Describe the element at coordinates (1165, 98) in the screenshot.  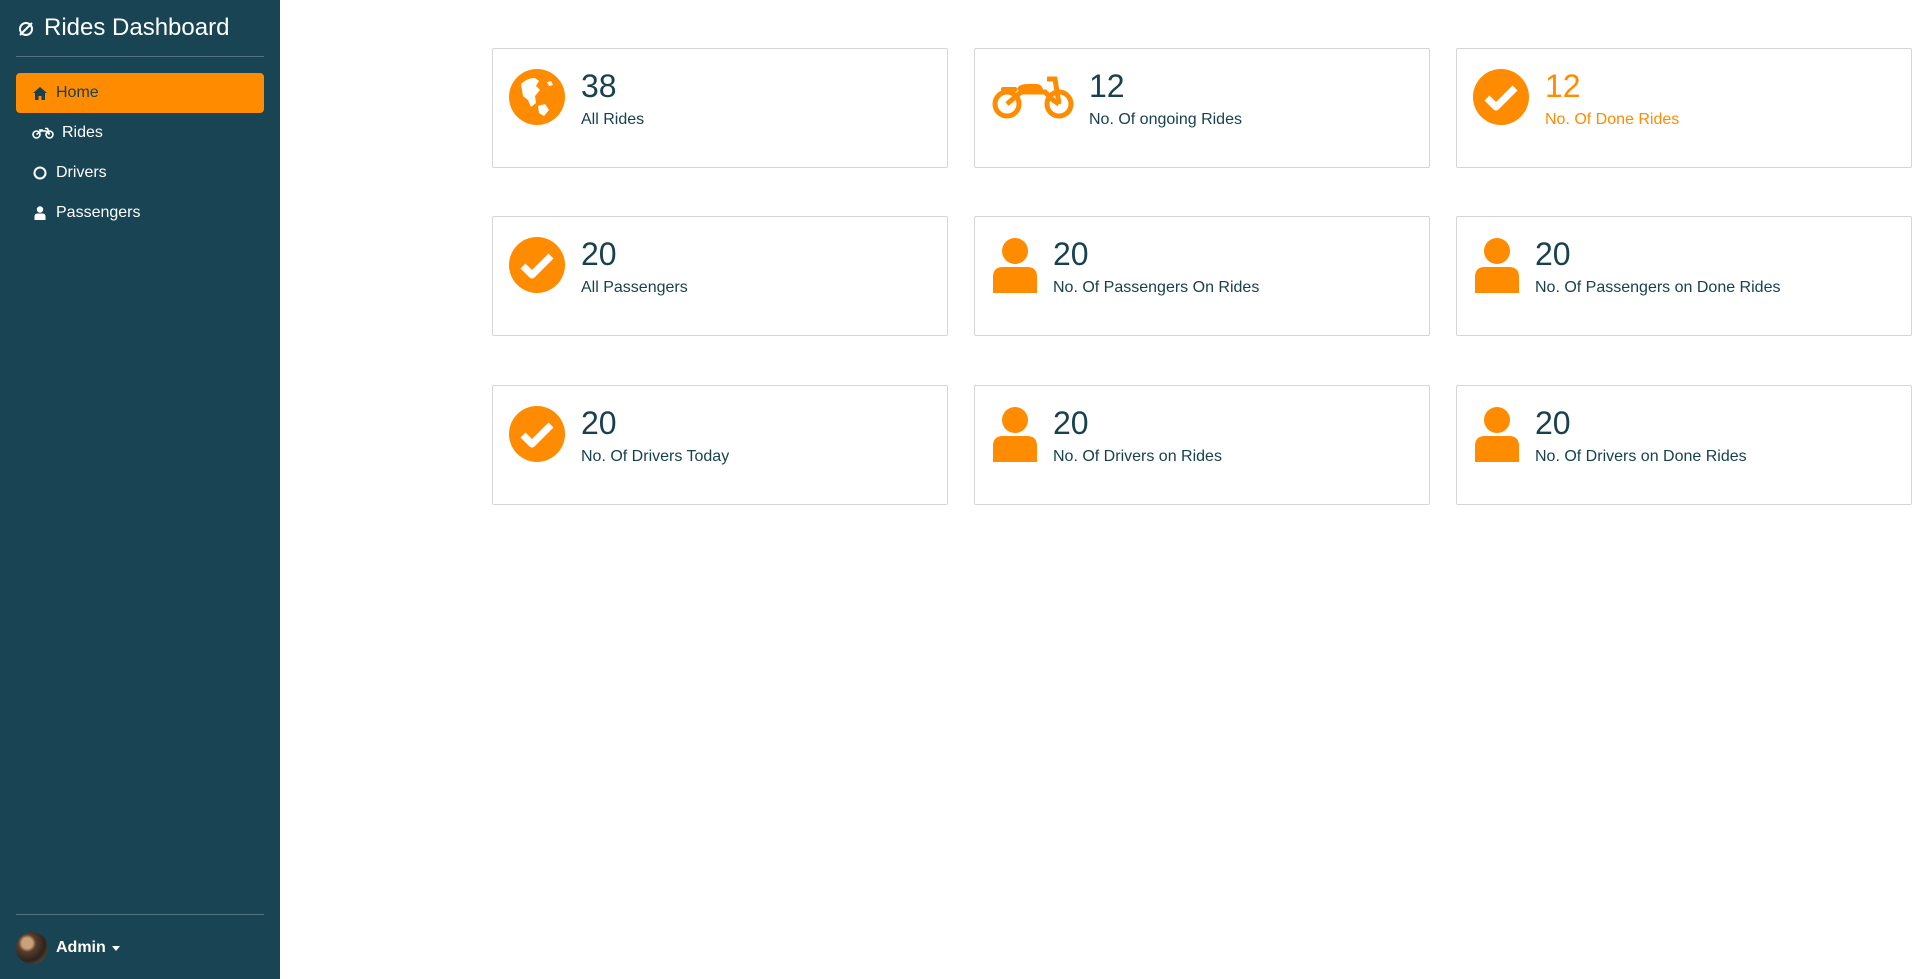
I see `stat-text: 12 No. Of ongoing Rides` at that location.